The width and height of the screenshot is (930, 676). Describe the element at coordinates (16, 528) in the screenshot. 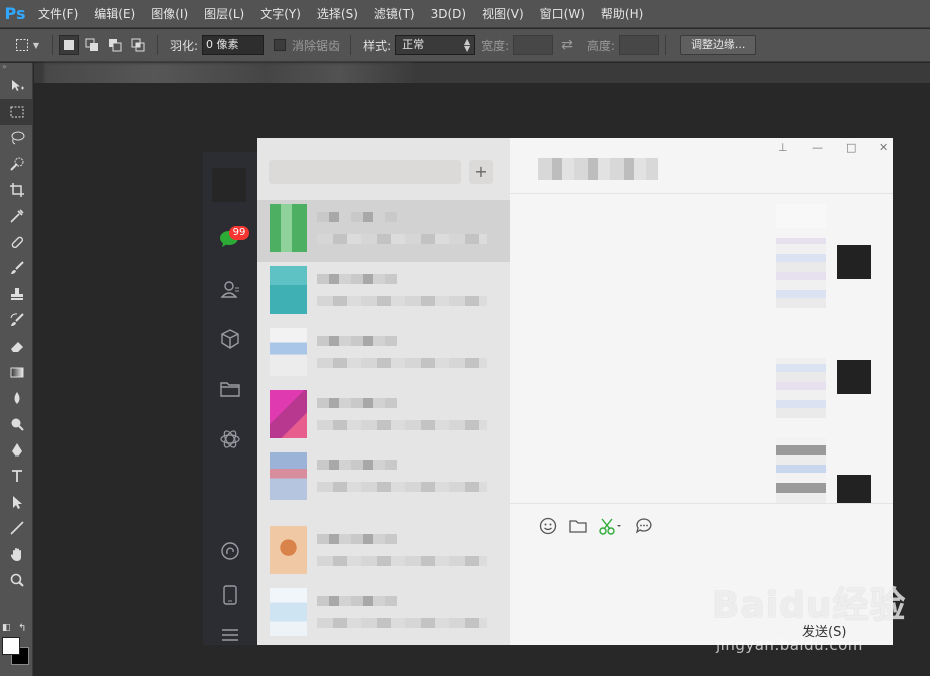

I see `line-tool-icon` at that location.